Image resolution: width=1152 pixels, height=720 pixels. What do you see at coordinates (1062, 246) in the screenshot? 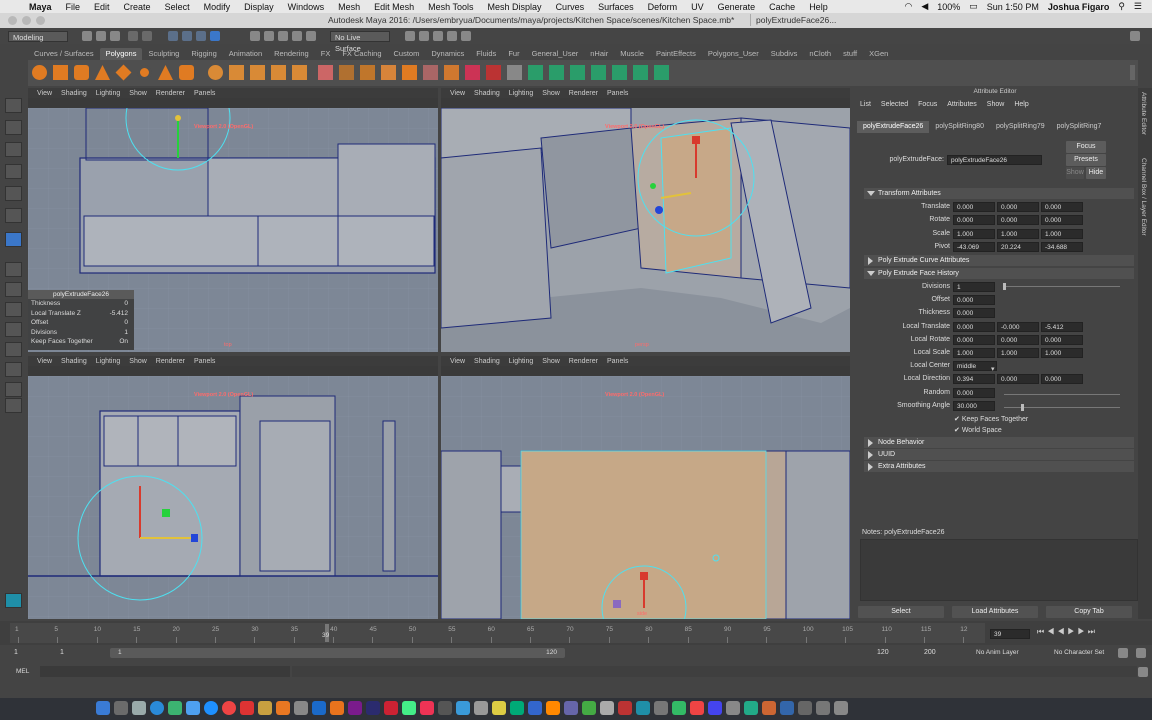
I see `attr-field: -34.688` at bounding box center [1062, 246].